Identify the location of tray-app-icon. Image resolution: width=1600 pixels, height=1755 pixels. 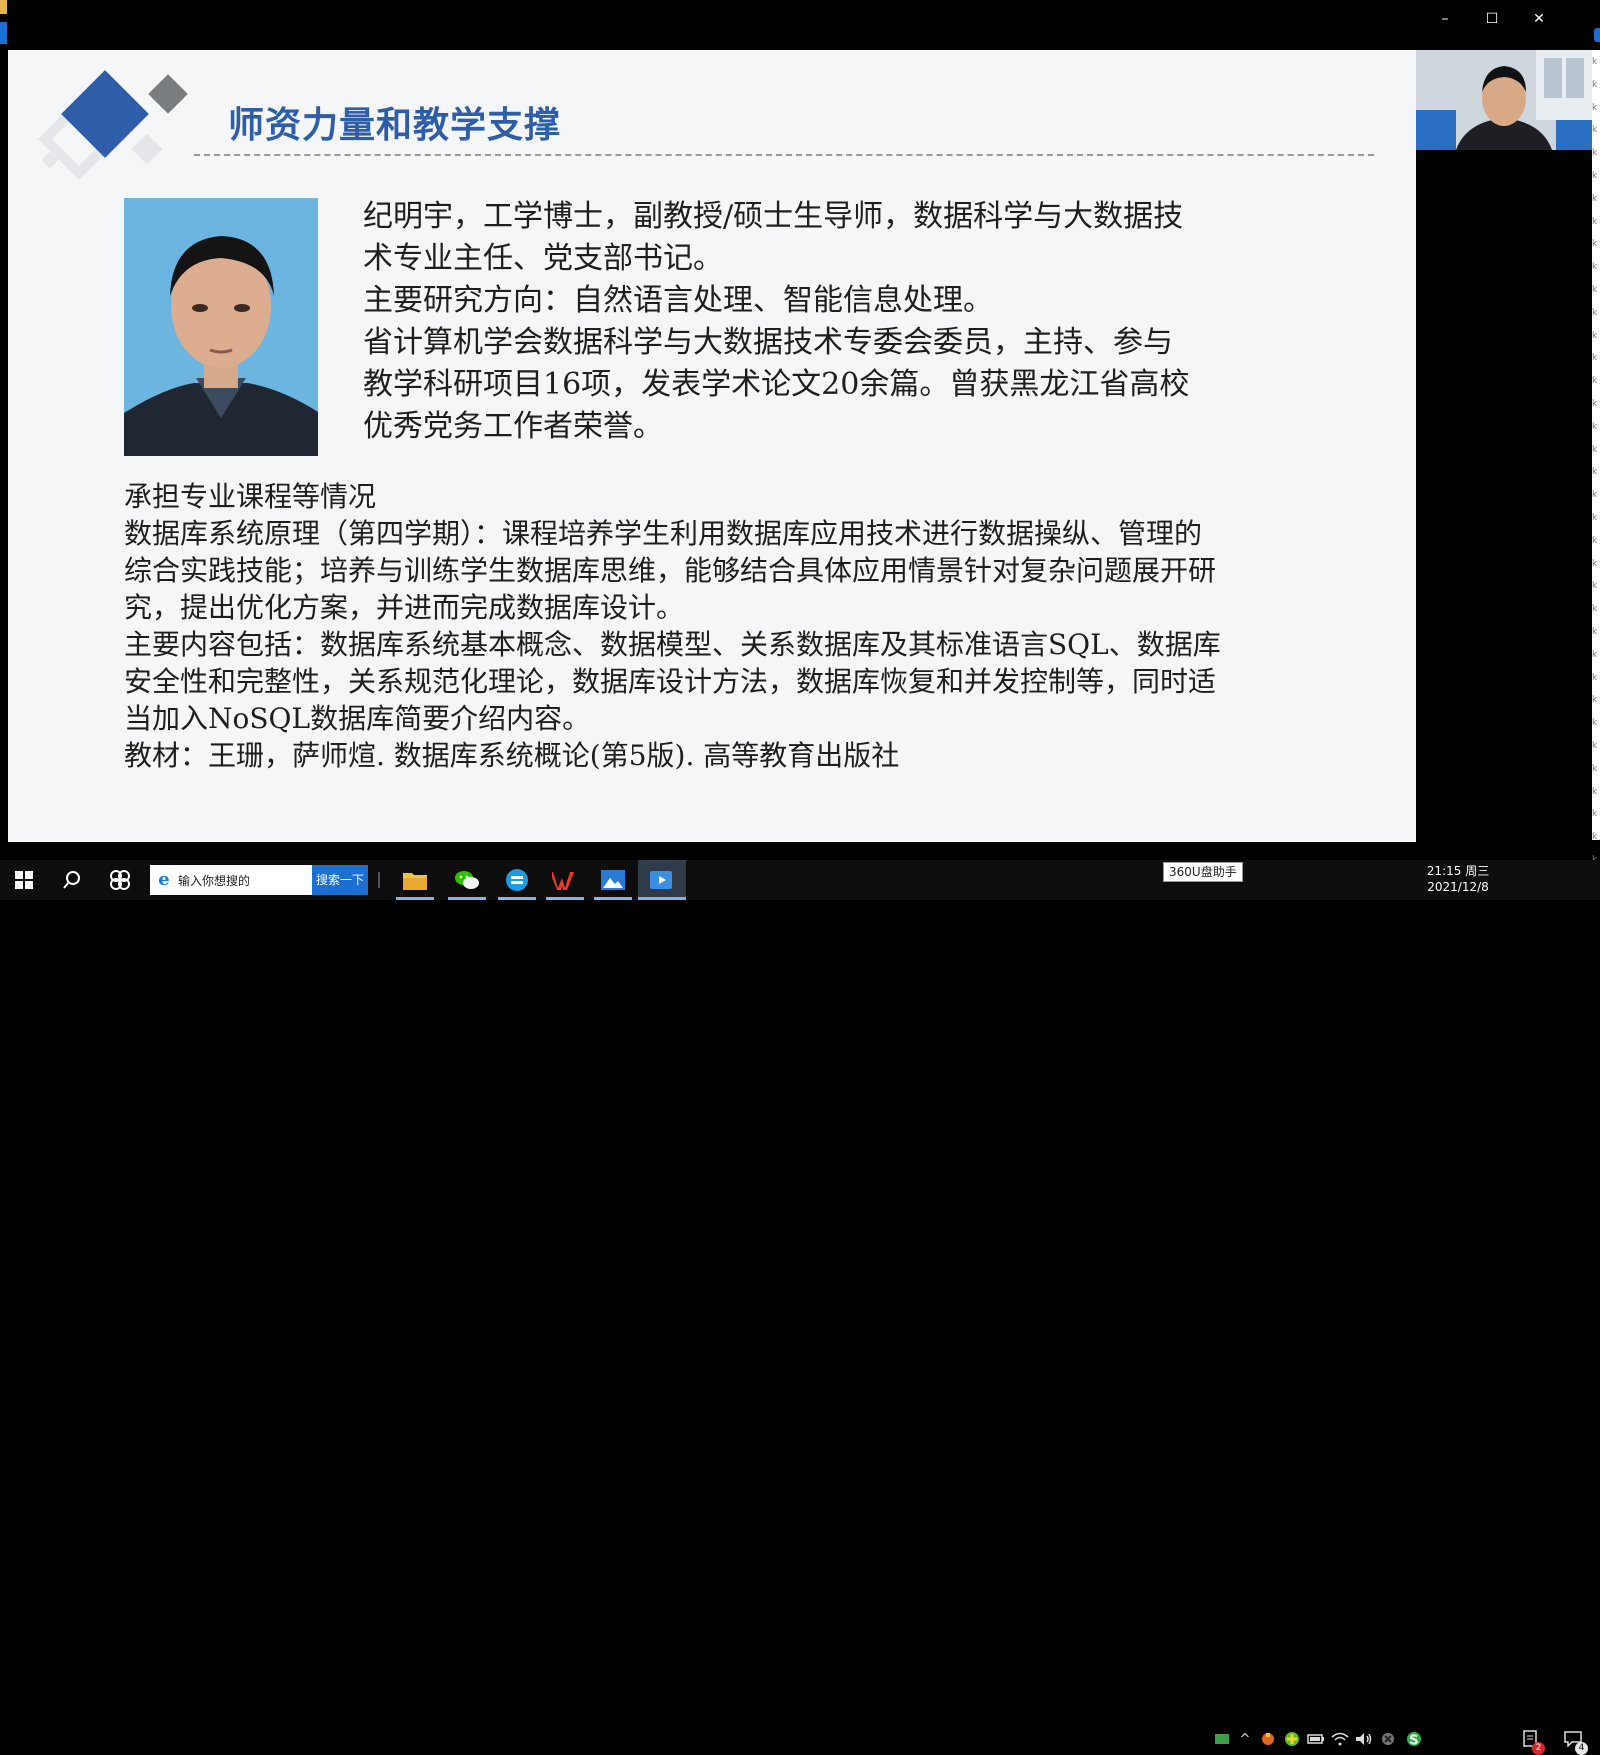
(1268, 1739).